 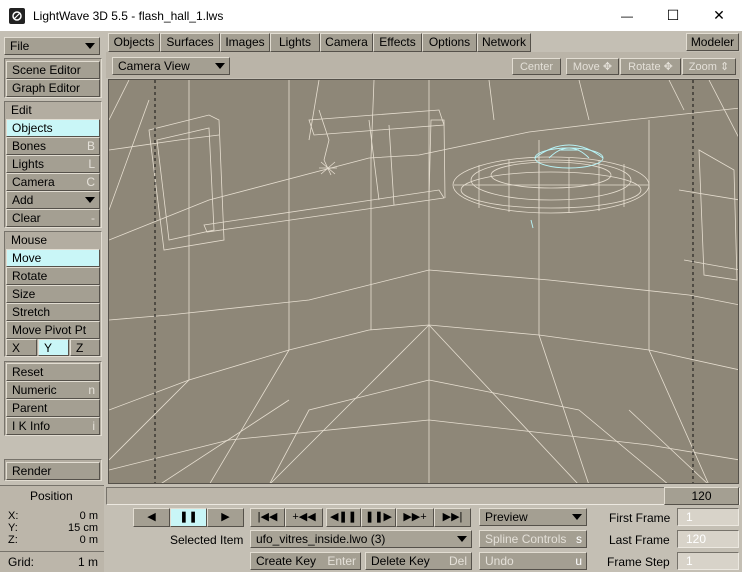 I want to click on tab-images: Images, so click(x=245, y=42).